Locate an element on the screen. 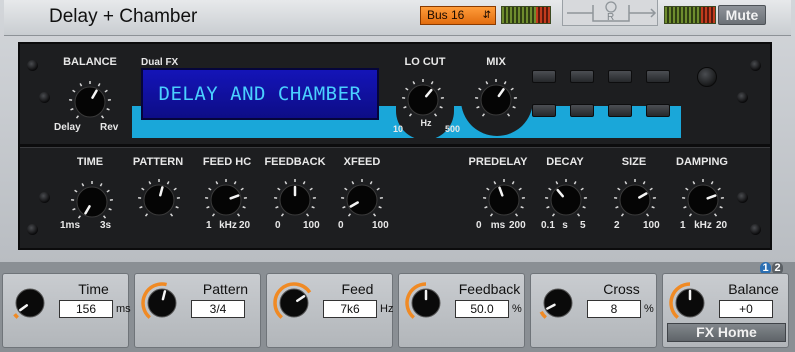  damping-label: DAMPING is located at coordinates (702, 162).